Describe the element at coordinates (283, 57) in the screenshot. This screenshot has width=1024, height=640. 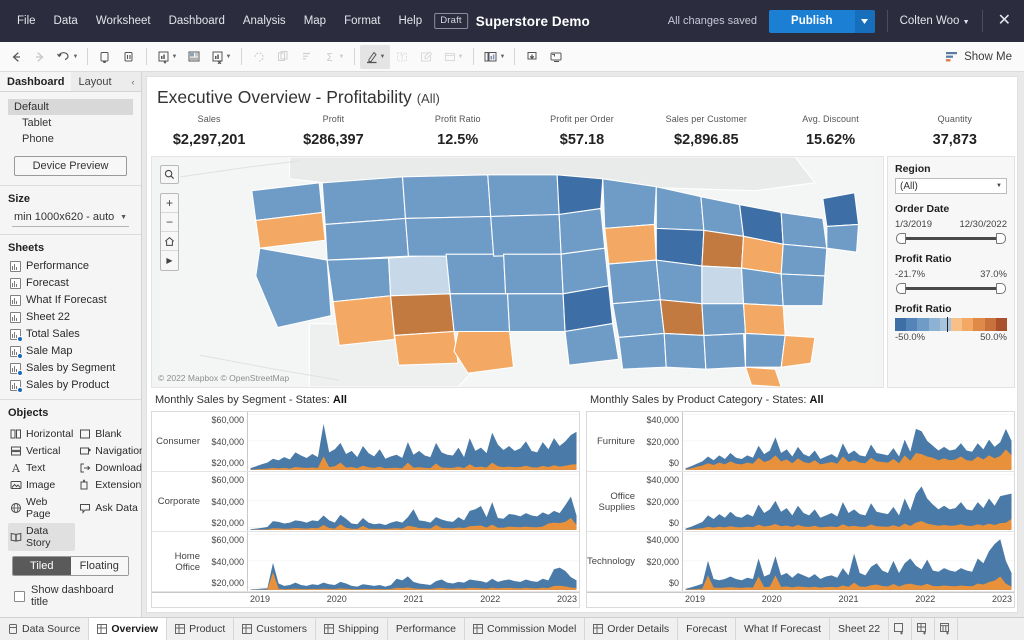
I see `duplicate-icon` at that location.